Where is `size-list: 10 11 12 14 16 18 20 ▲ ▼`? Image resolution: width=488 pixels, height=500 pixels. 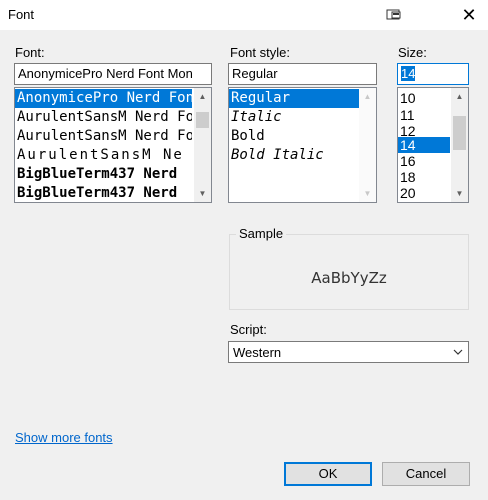
size-list: 10 11 12 14 16 18 20 ▲ ▼ is located at coordinates (433, 145).